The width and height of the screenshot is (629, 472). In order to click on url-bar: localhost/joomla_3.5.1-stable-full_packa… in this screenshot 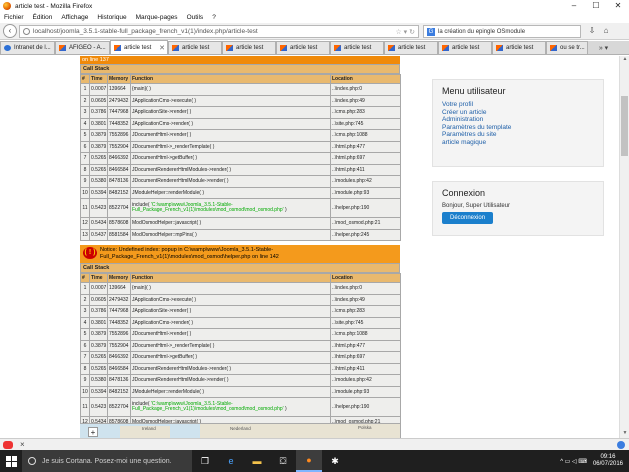, I will do `click(219, 31)`.